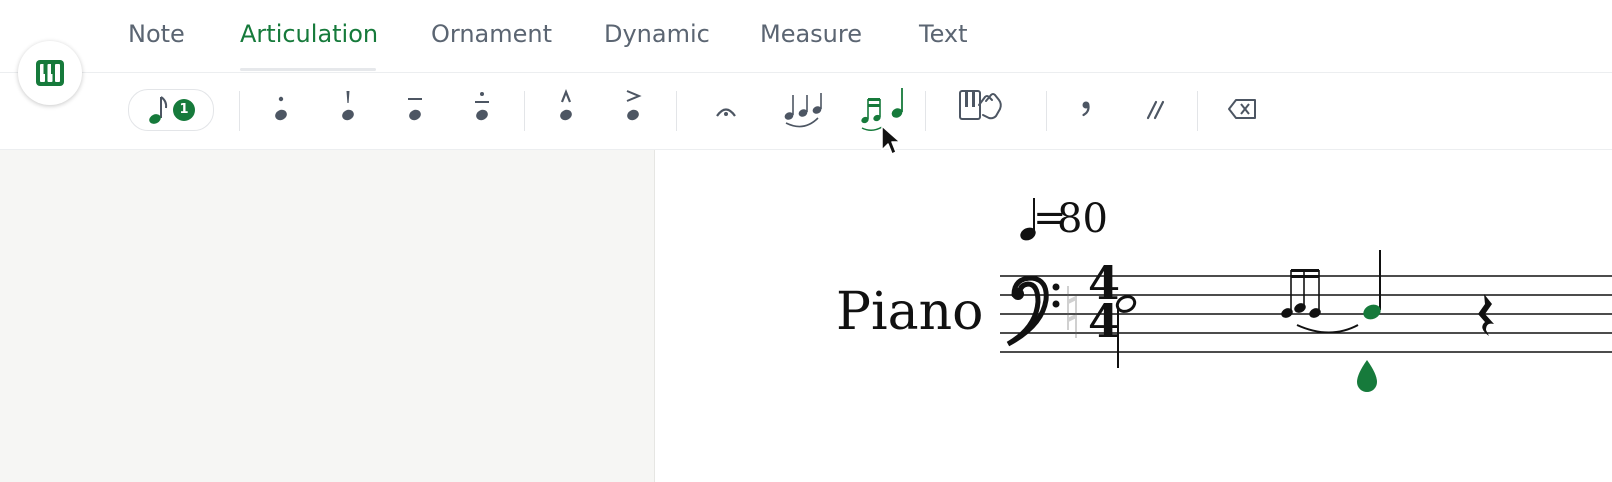  What do you see at coordinates (1320, 301) in the screenshot?
I see `grace-note-group` at bounding box center [1320, 301].